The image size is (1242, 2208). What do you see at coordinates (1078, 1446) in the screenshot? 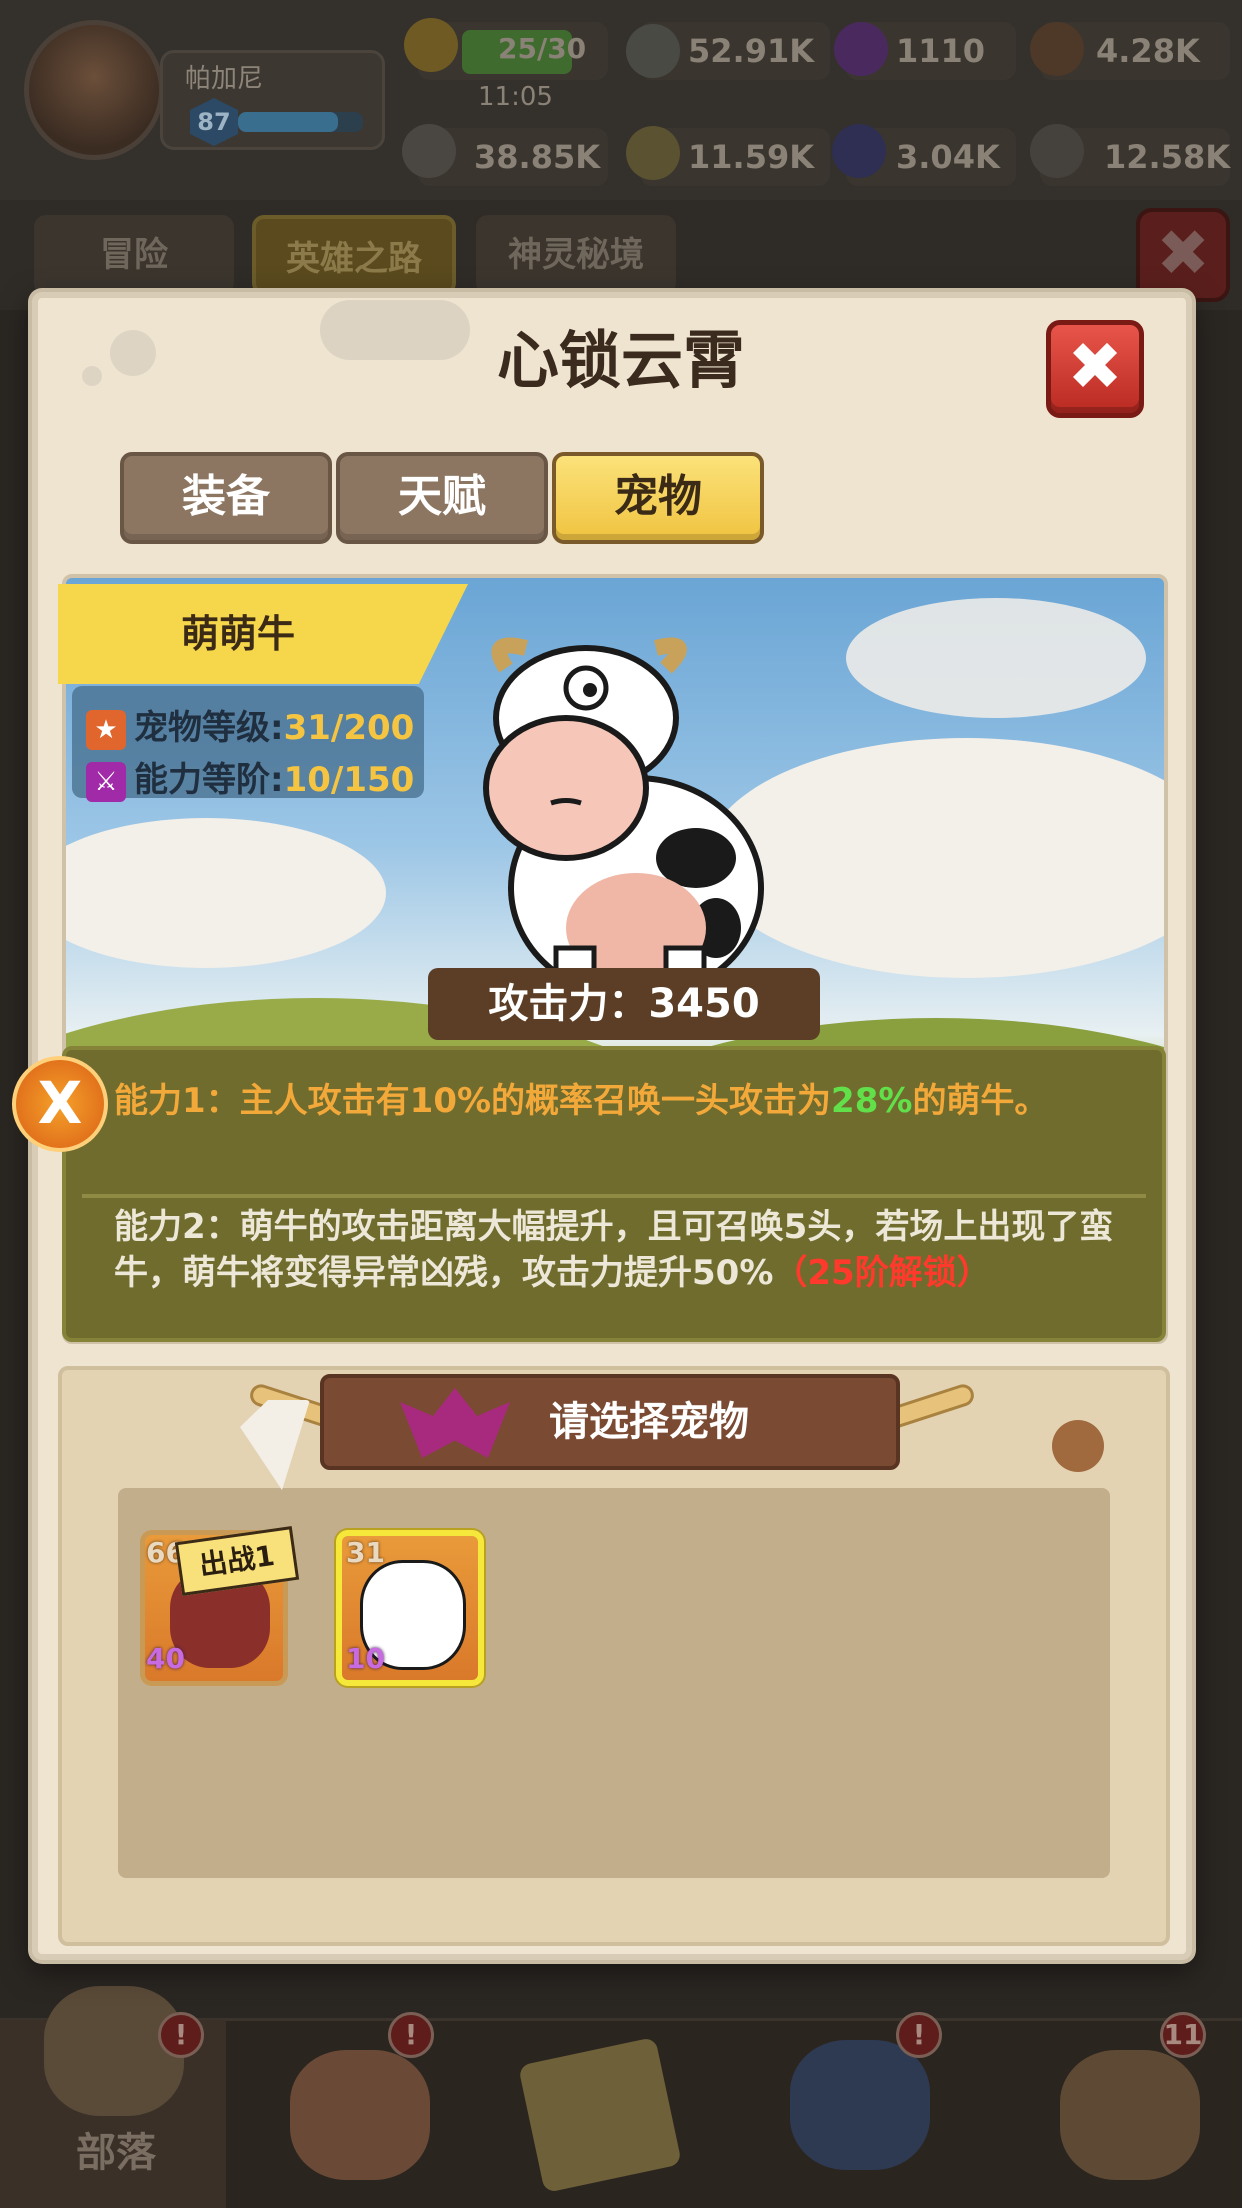
I see `peg-icon` at bounding box center [1078, 1446].